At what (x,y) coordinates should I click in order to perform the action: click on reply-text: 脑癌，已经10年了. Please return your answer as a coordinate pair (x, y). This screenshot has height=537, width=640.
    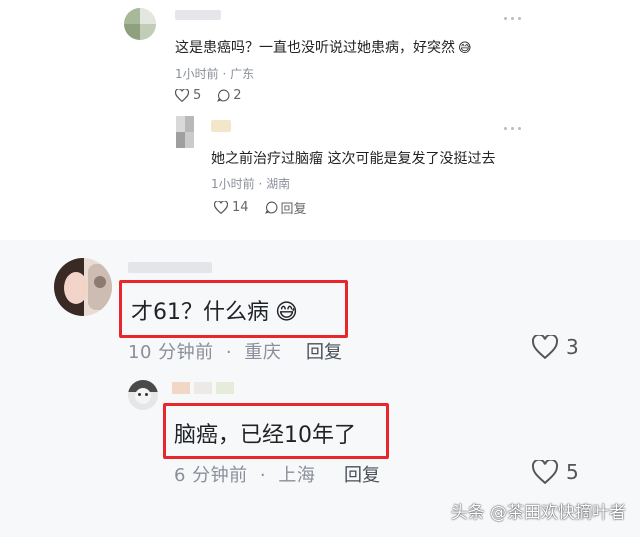
    Looking at the image, I should click on (265, 435).